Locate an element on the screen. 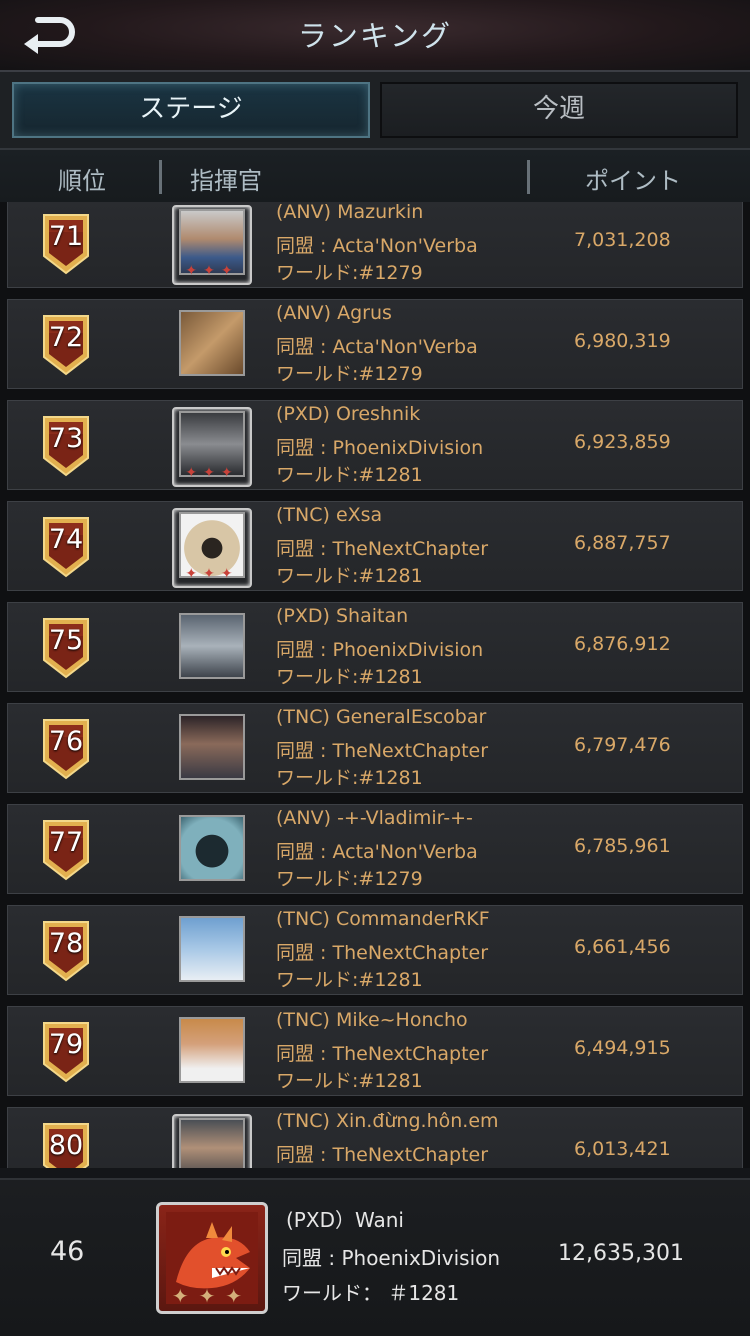  points-value: 6,923,859 is located at coordinates (622, 442).